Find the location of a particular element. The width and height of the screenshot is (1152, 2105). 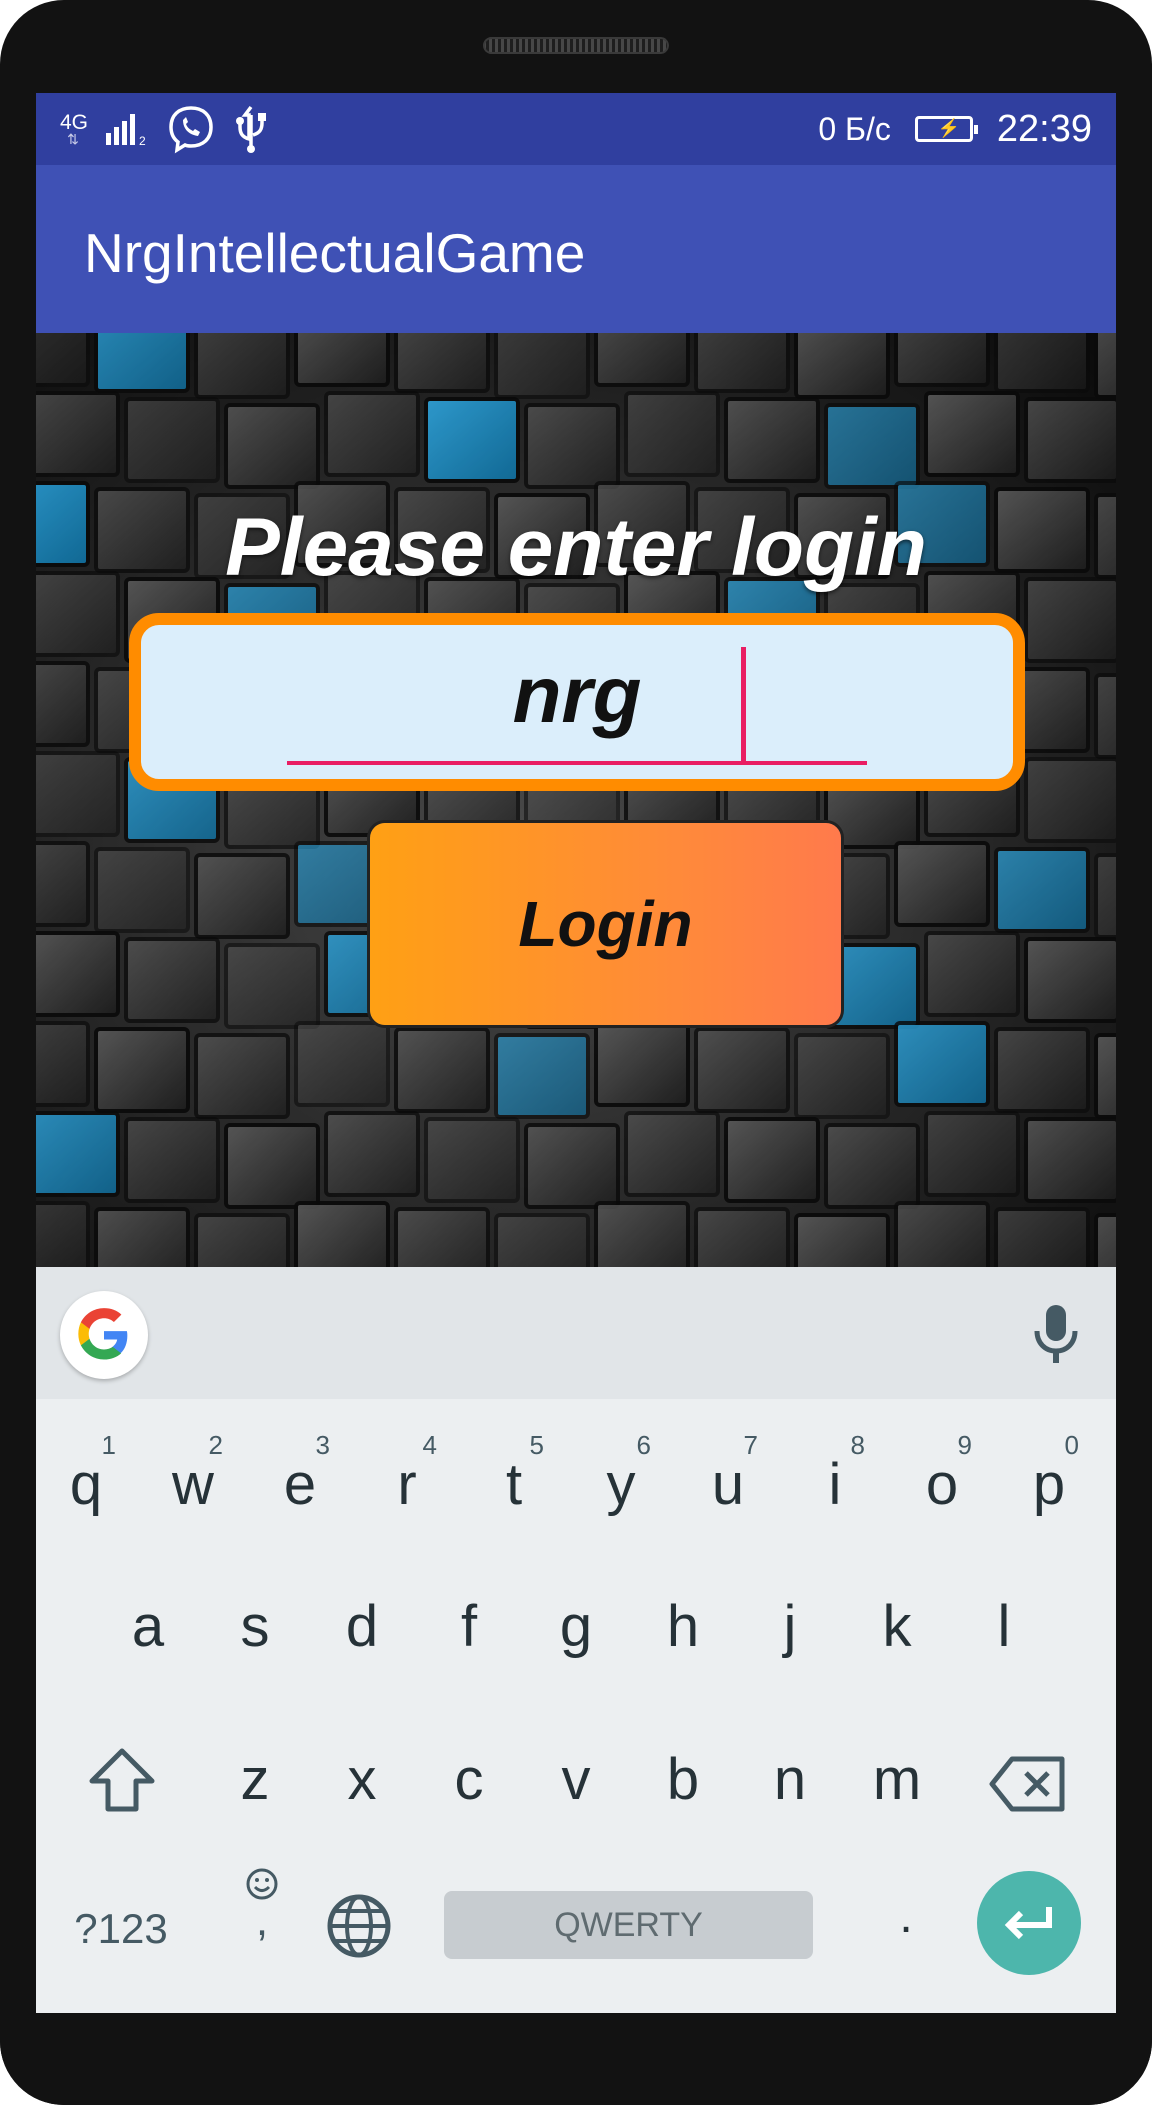

period-key: . is located at coordinates (906, 1917).